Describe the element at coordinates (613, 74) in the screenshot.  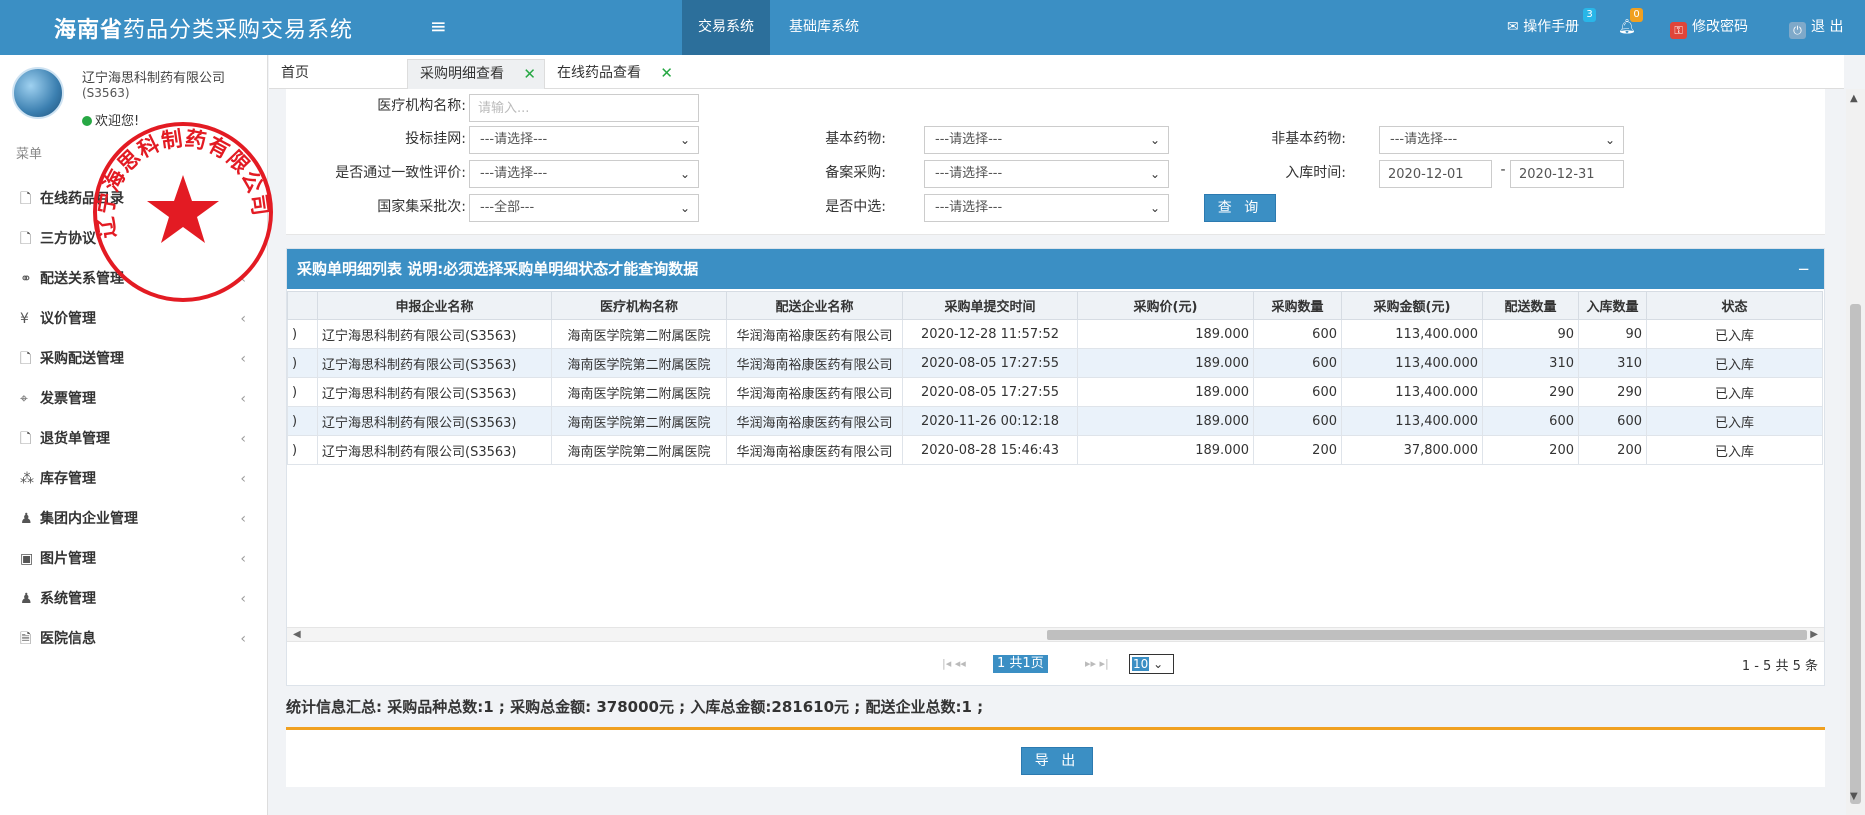
I see `tab-online-drugs: 在线药品查看 ✕` at that location.